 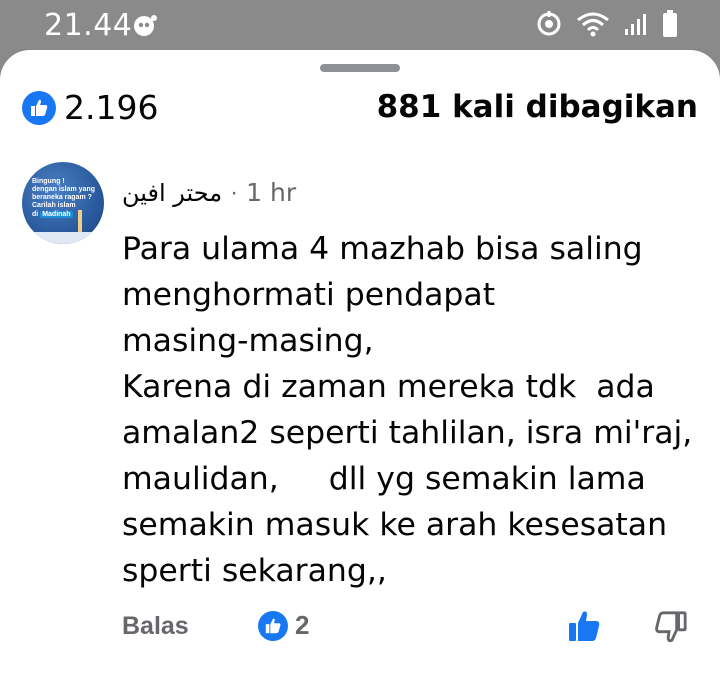 What do you see at coordinates (302, 625) in the screenshot?
I see `comment-like-count: 2` at bounding box center [302, 625].